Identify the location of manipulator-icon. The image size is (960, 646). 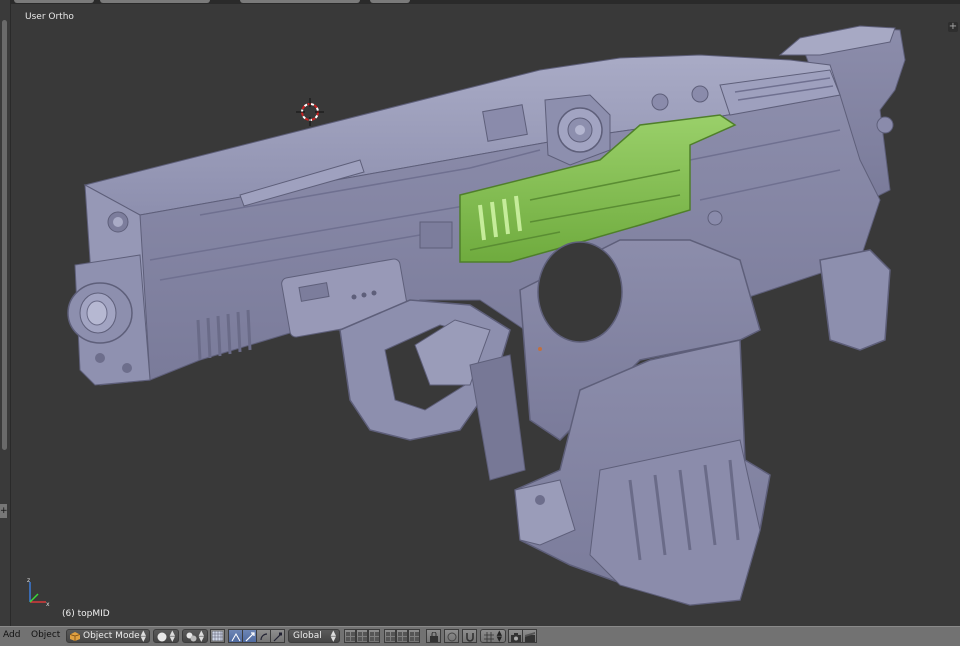
(236, 637).